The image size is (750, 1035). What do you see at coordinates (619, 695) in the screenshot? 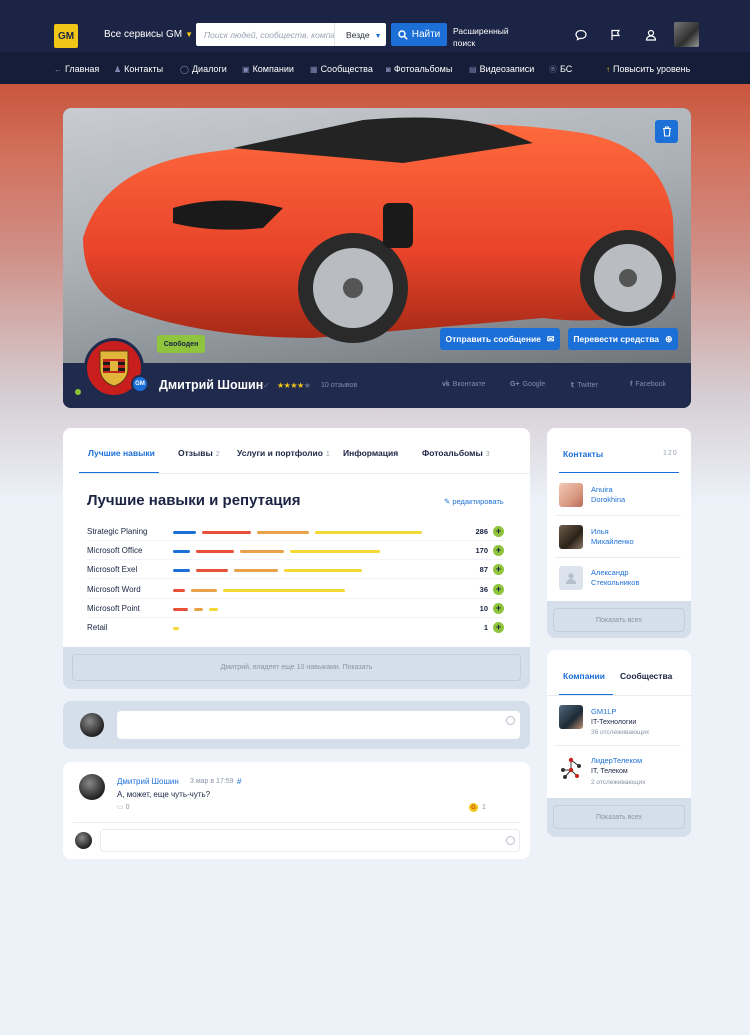
I see `companies-tabs-divider` at bounding box center [619, 695].